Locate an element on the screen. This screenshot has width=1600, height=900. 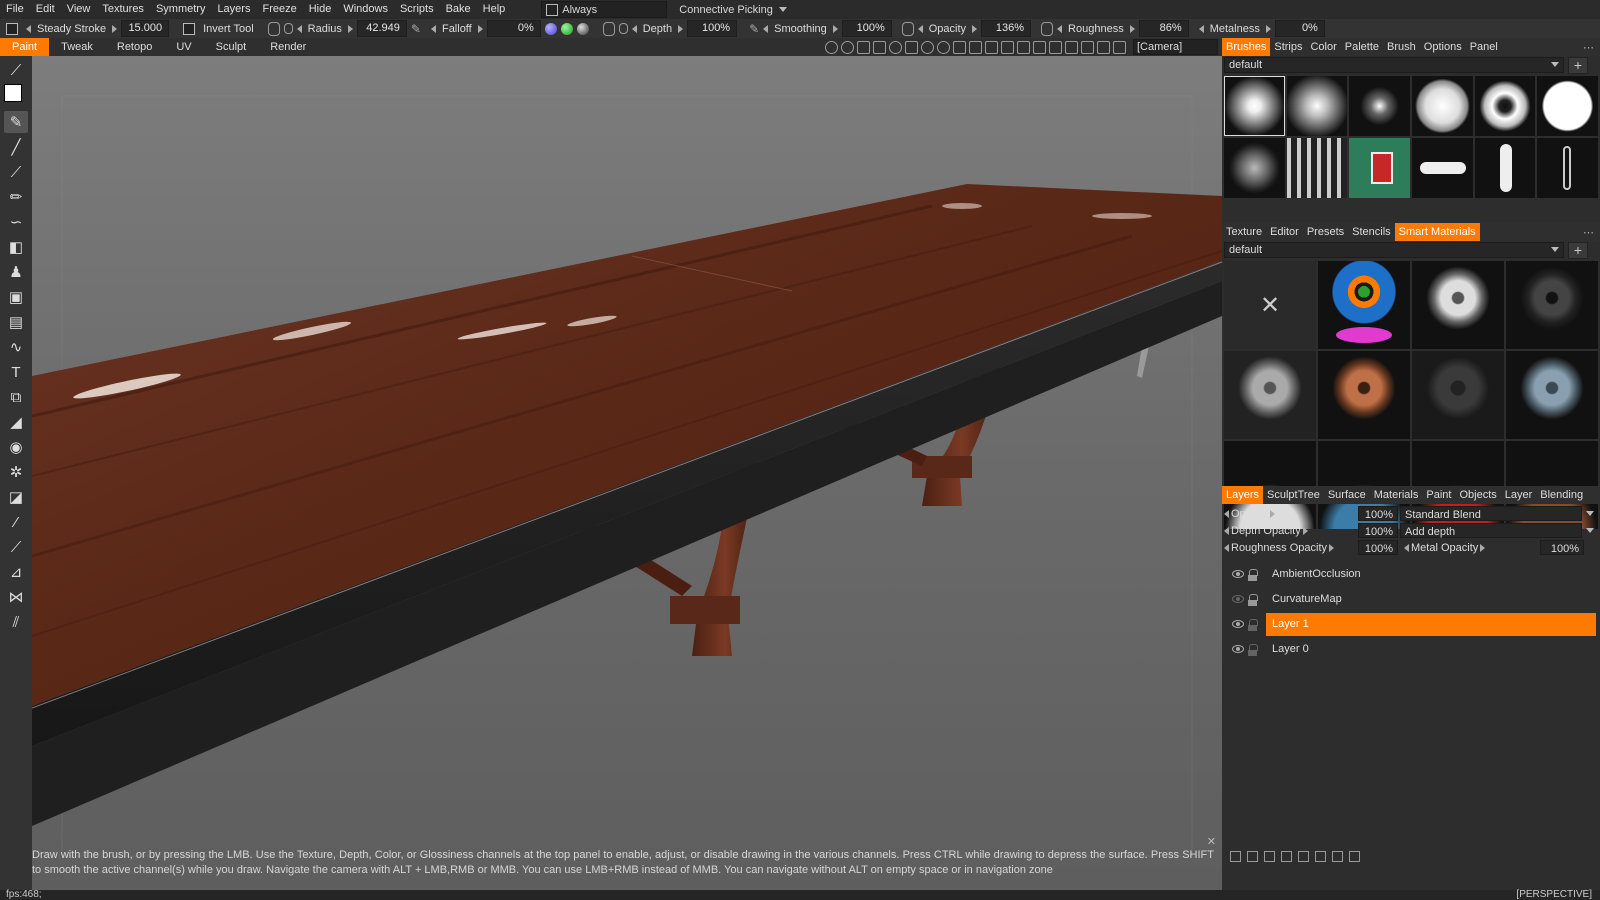
tab-presets: Presets is located at coordinates (1325, 232).